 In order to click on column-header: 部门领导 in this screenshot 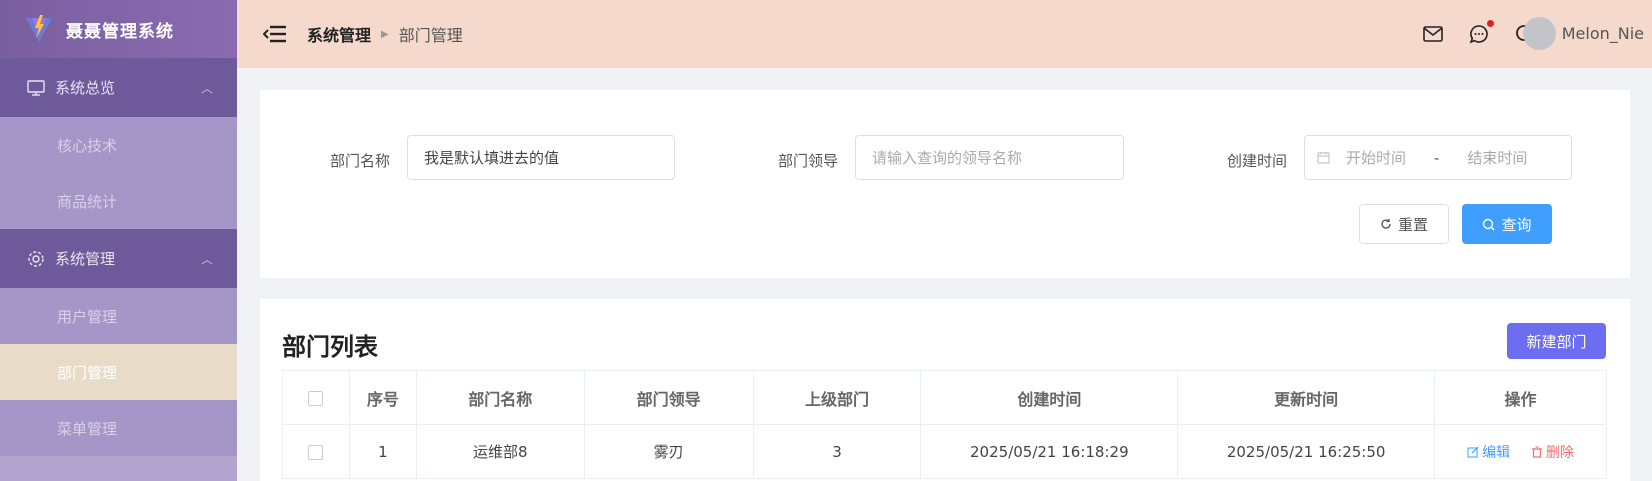, I will do `click(668, 397)`.